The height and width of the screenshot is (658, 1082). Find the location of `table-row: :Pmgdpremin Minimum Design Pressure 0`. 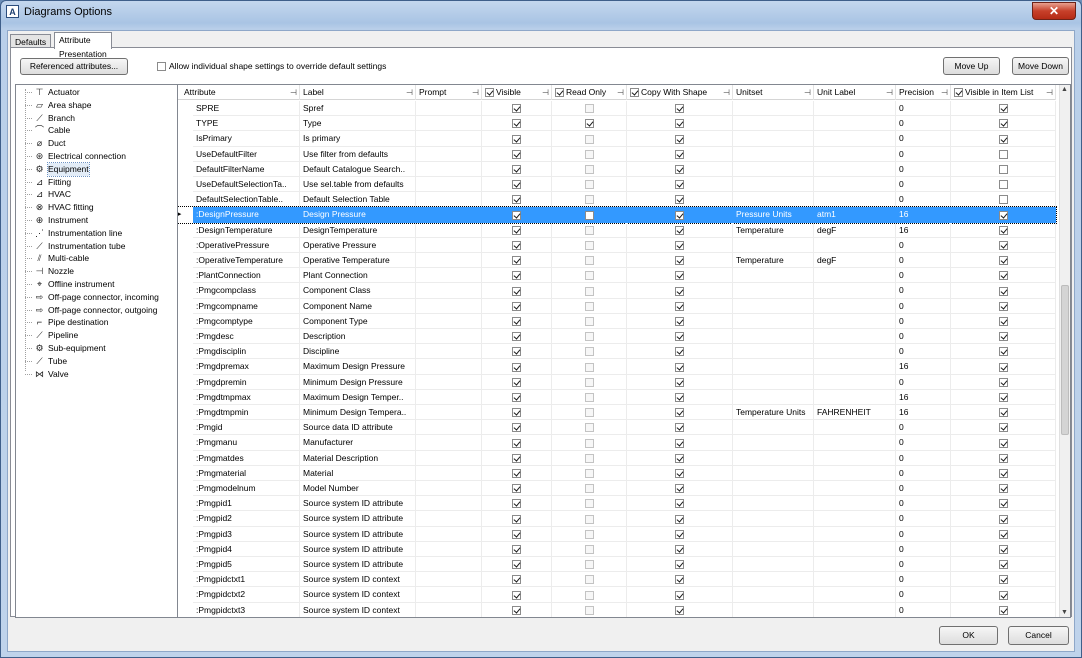

table-row: :Pmgdpremin Minimum Design Pressure 0 is located at coordinates (617, 382).